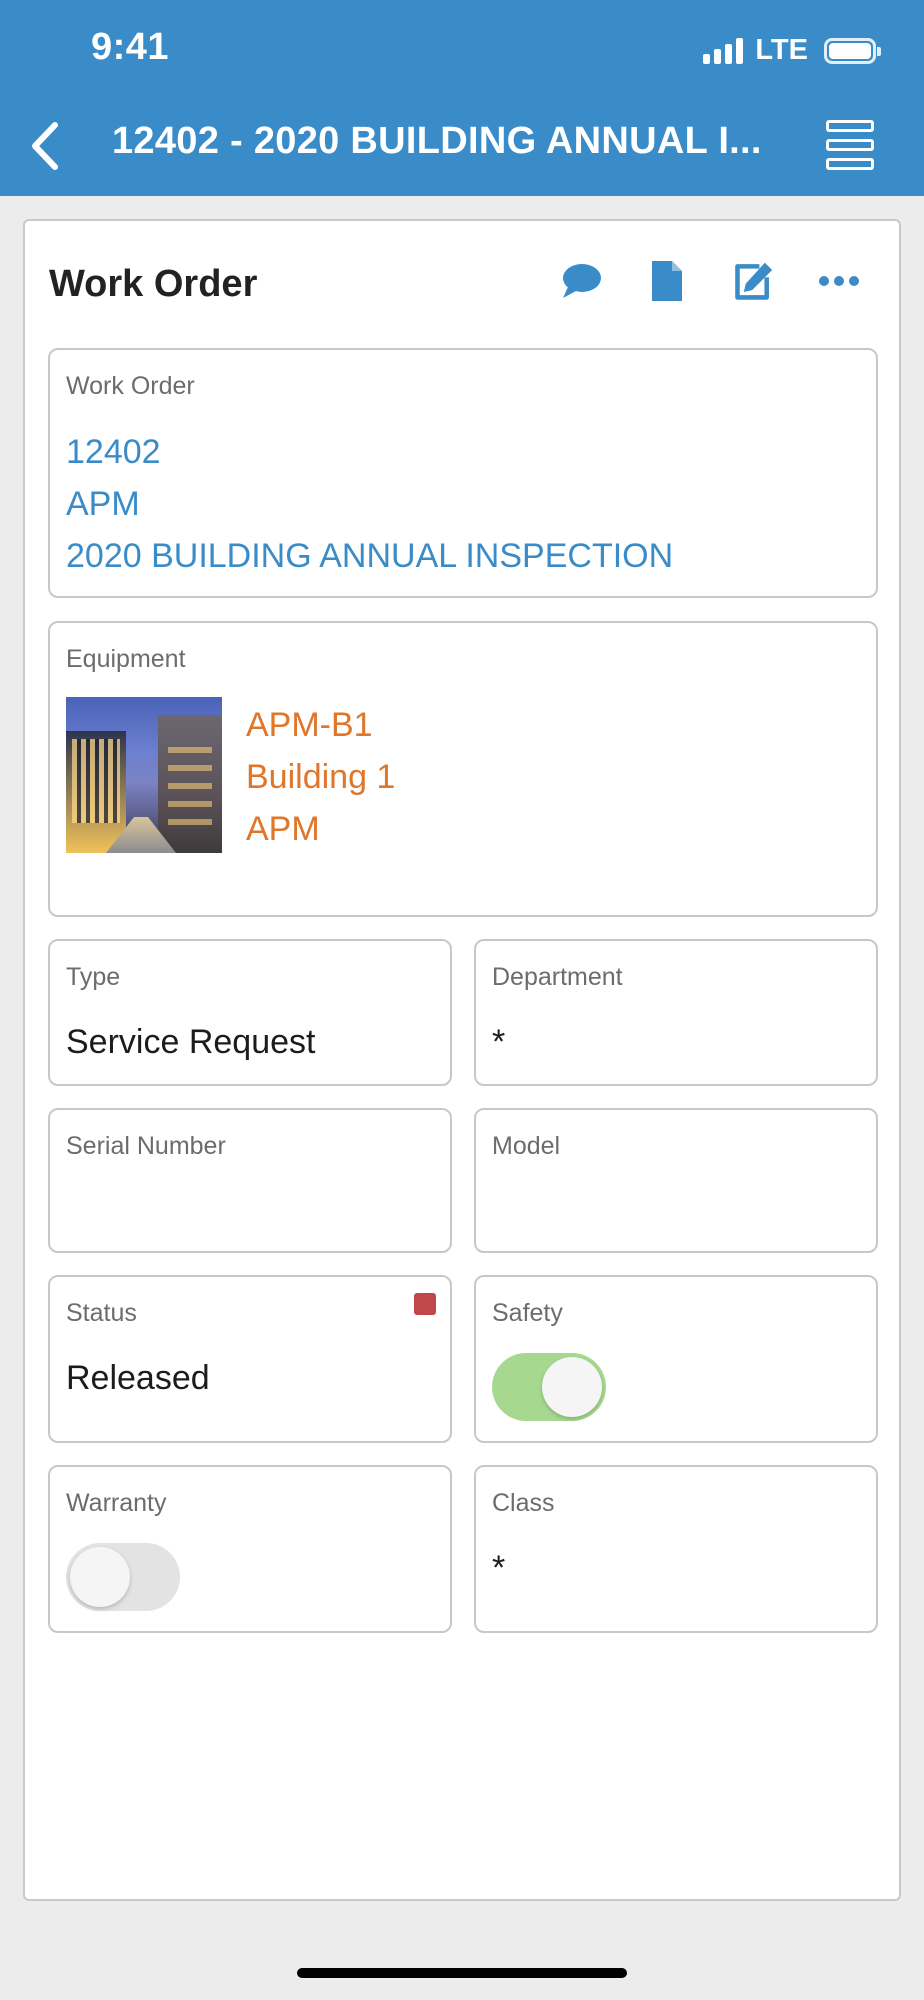  Describe the element at coordinates (250, 1180) in the screenshot. I see `serial-number-field: Serial Number` at that location.